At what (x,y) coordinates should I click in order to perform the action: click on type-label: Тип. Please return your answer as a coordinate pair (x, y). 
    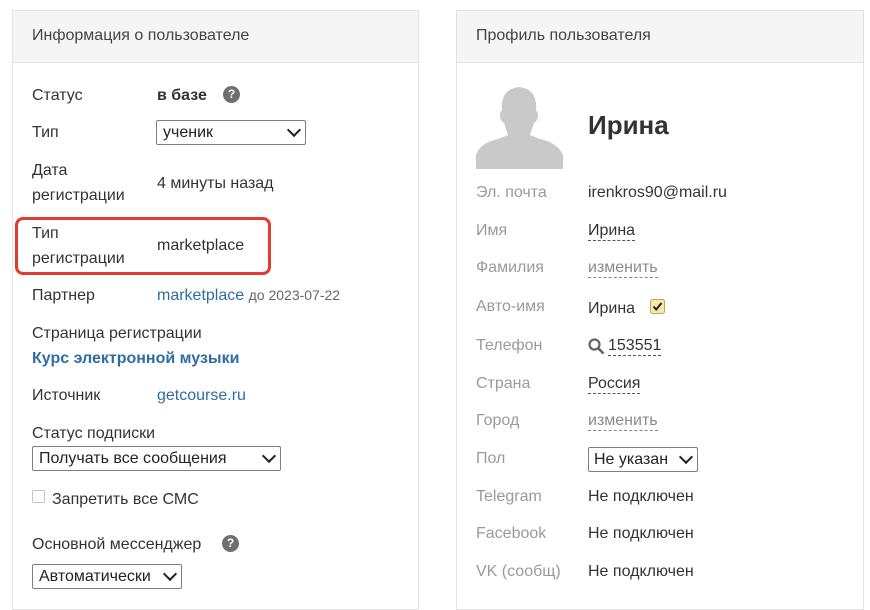
    Looking at the image, I should click on (45, 132).